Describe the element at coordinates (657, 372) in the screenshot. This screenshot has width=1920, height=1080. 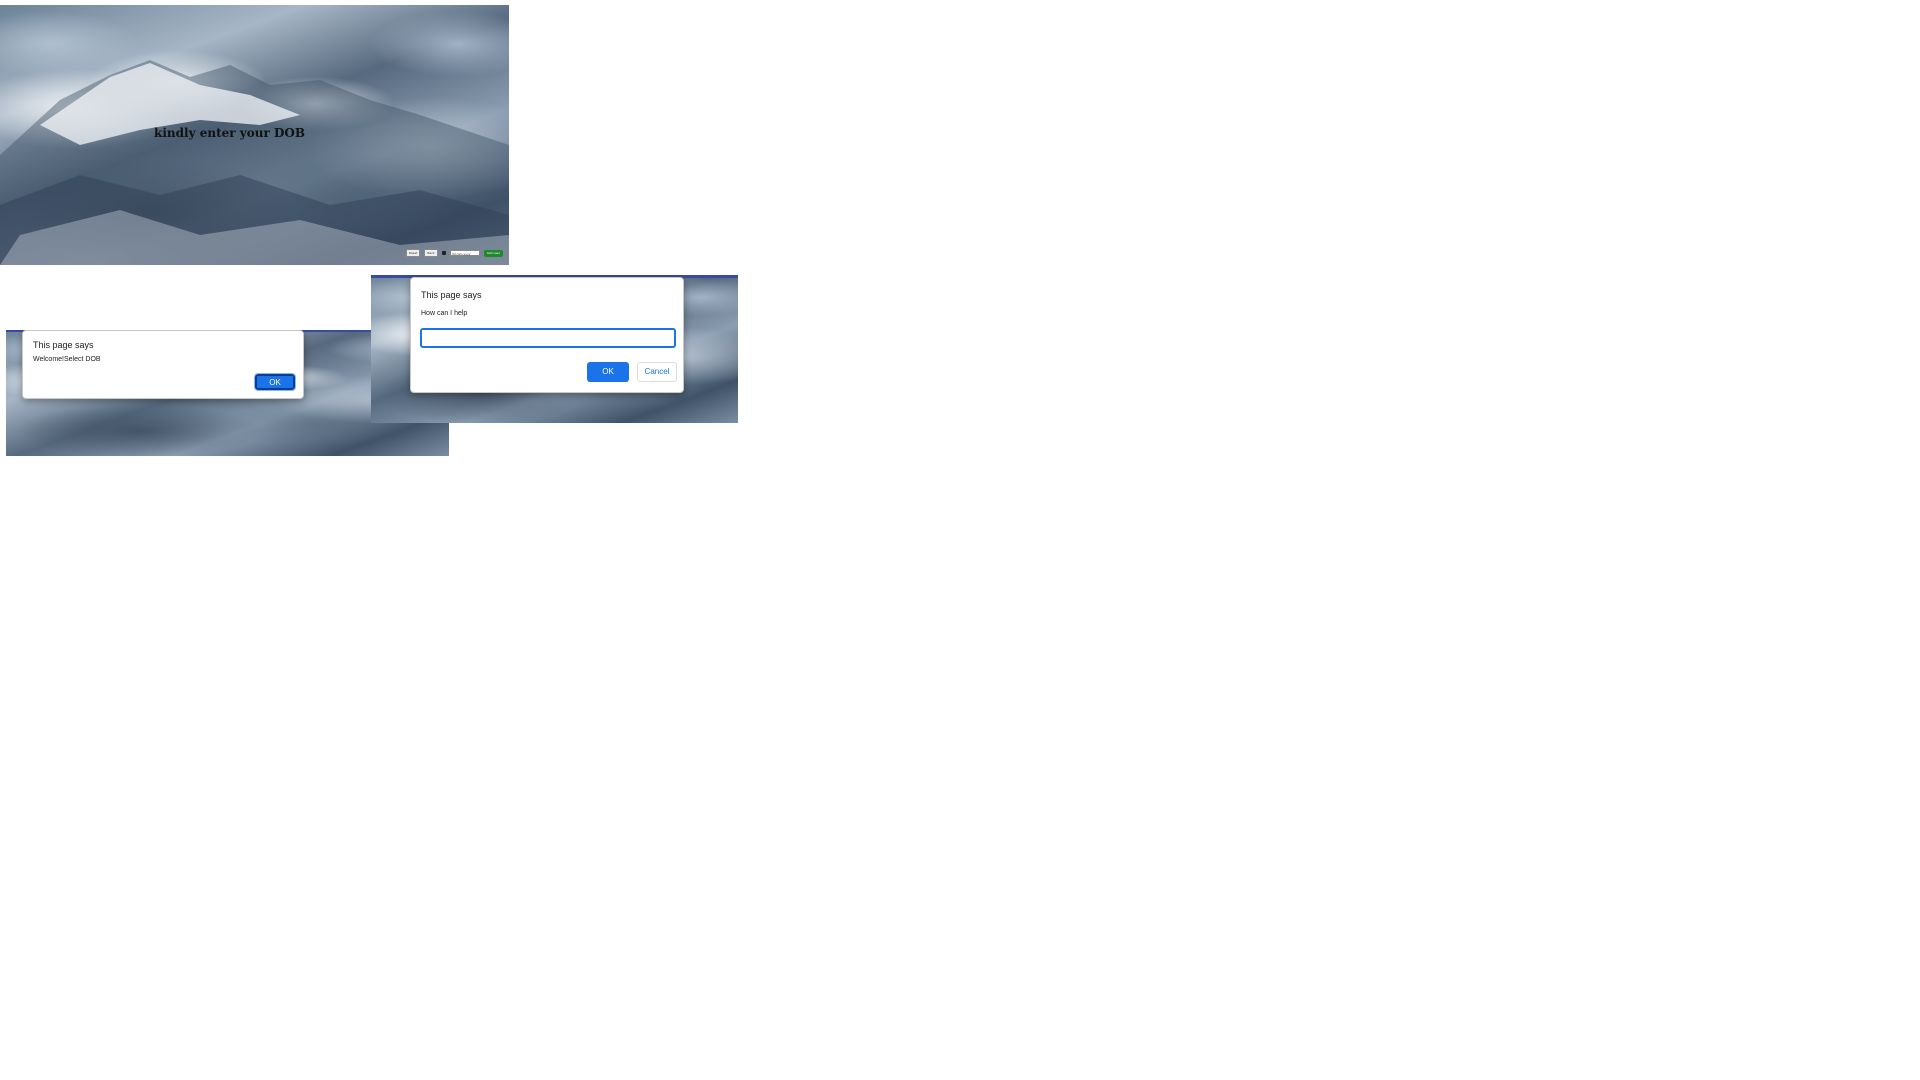
I see `prompt-cancel-button: Cancel` at that location.